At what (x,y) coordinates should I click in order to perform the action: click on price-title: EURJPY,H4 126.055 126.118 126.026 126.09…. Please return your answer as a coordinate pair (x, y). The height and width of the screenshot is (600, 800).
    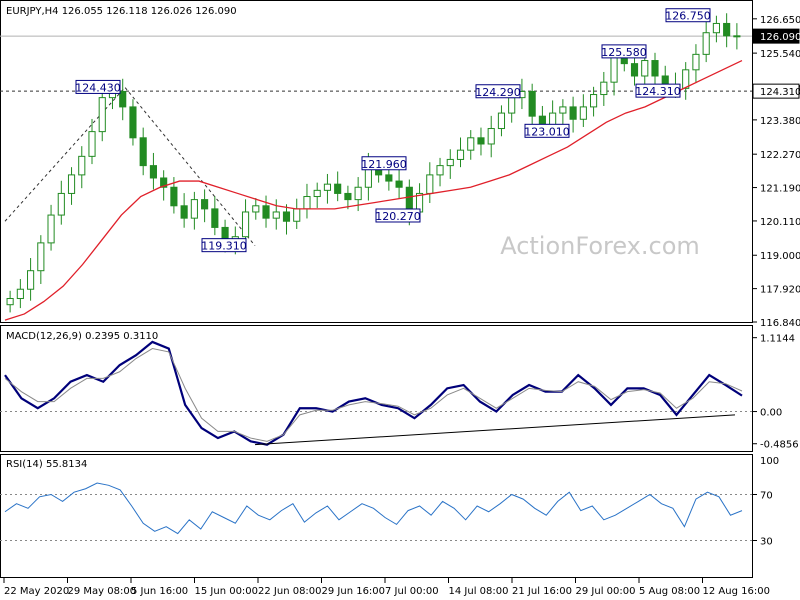
    Looking at the image, I should click on (121, 11).